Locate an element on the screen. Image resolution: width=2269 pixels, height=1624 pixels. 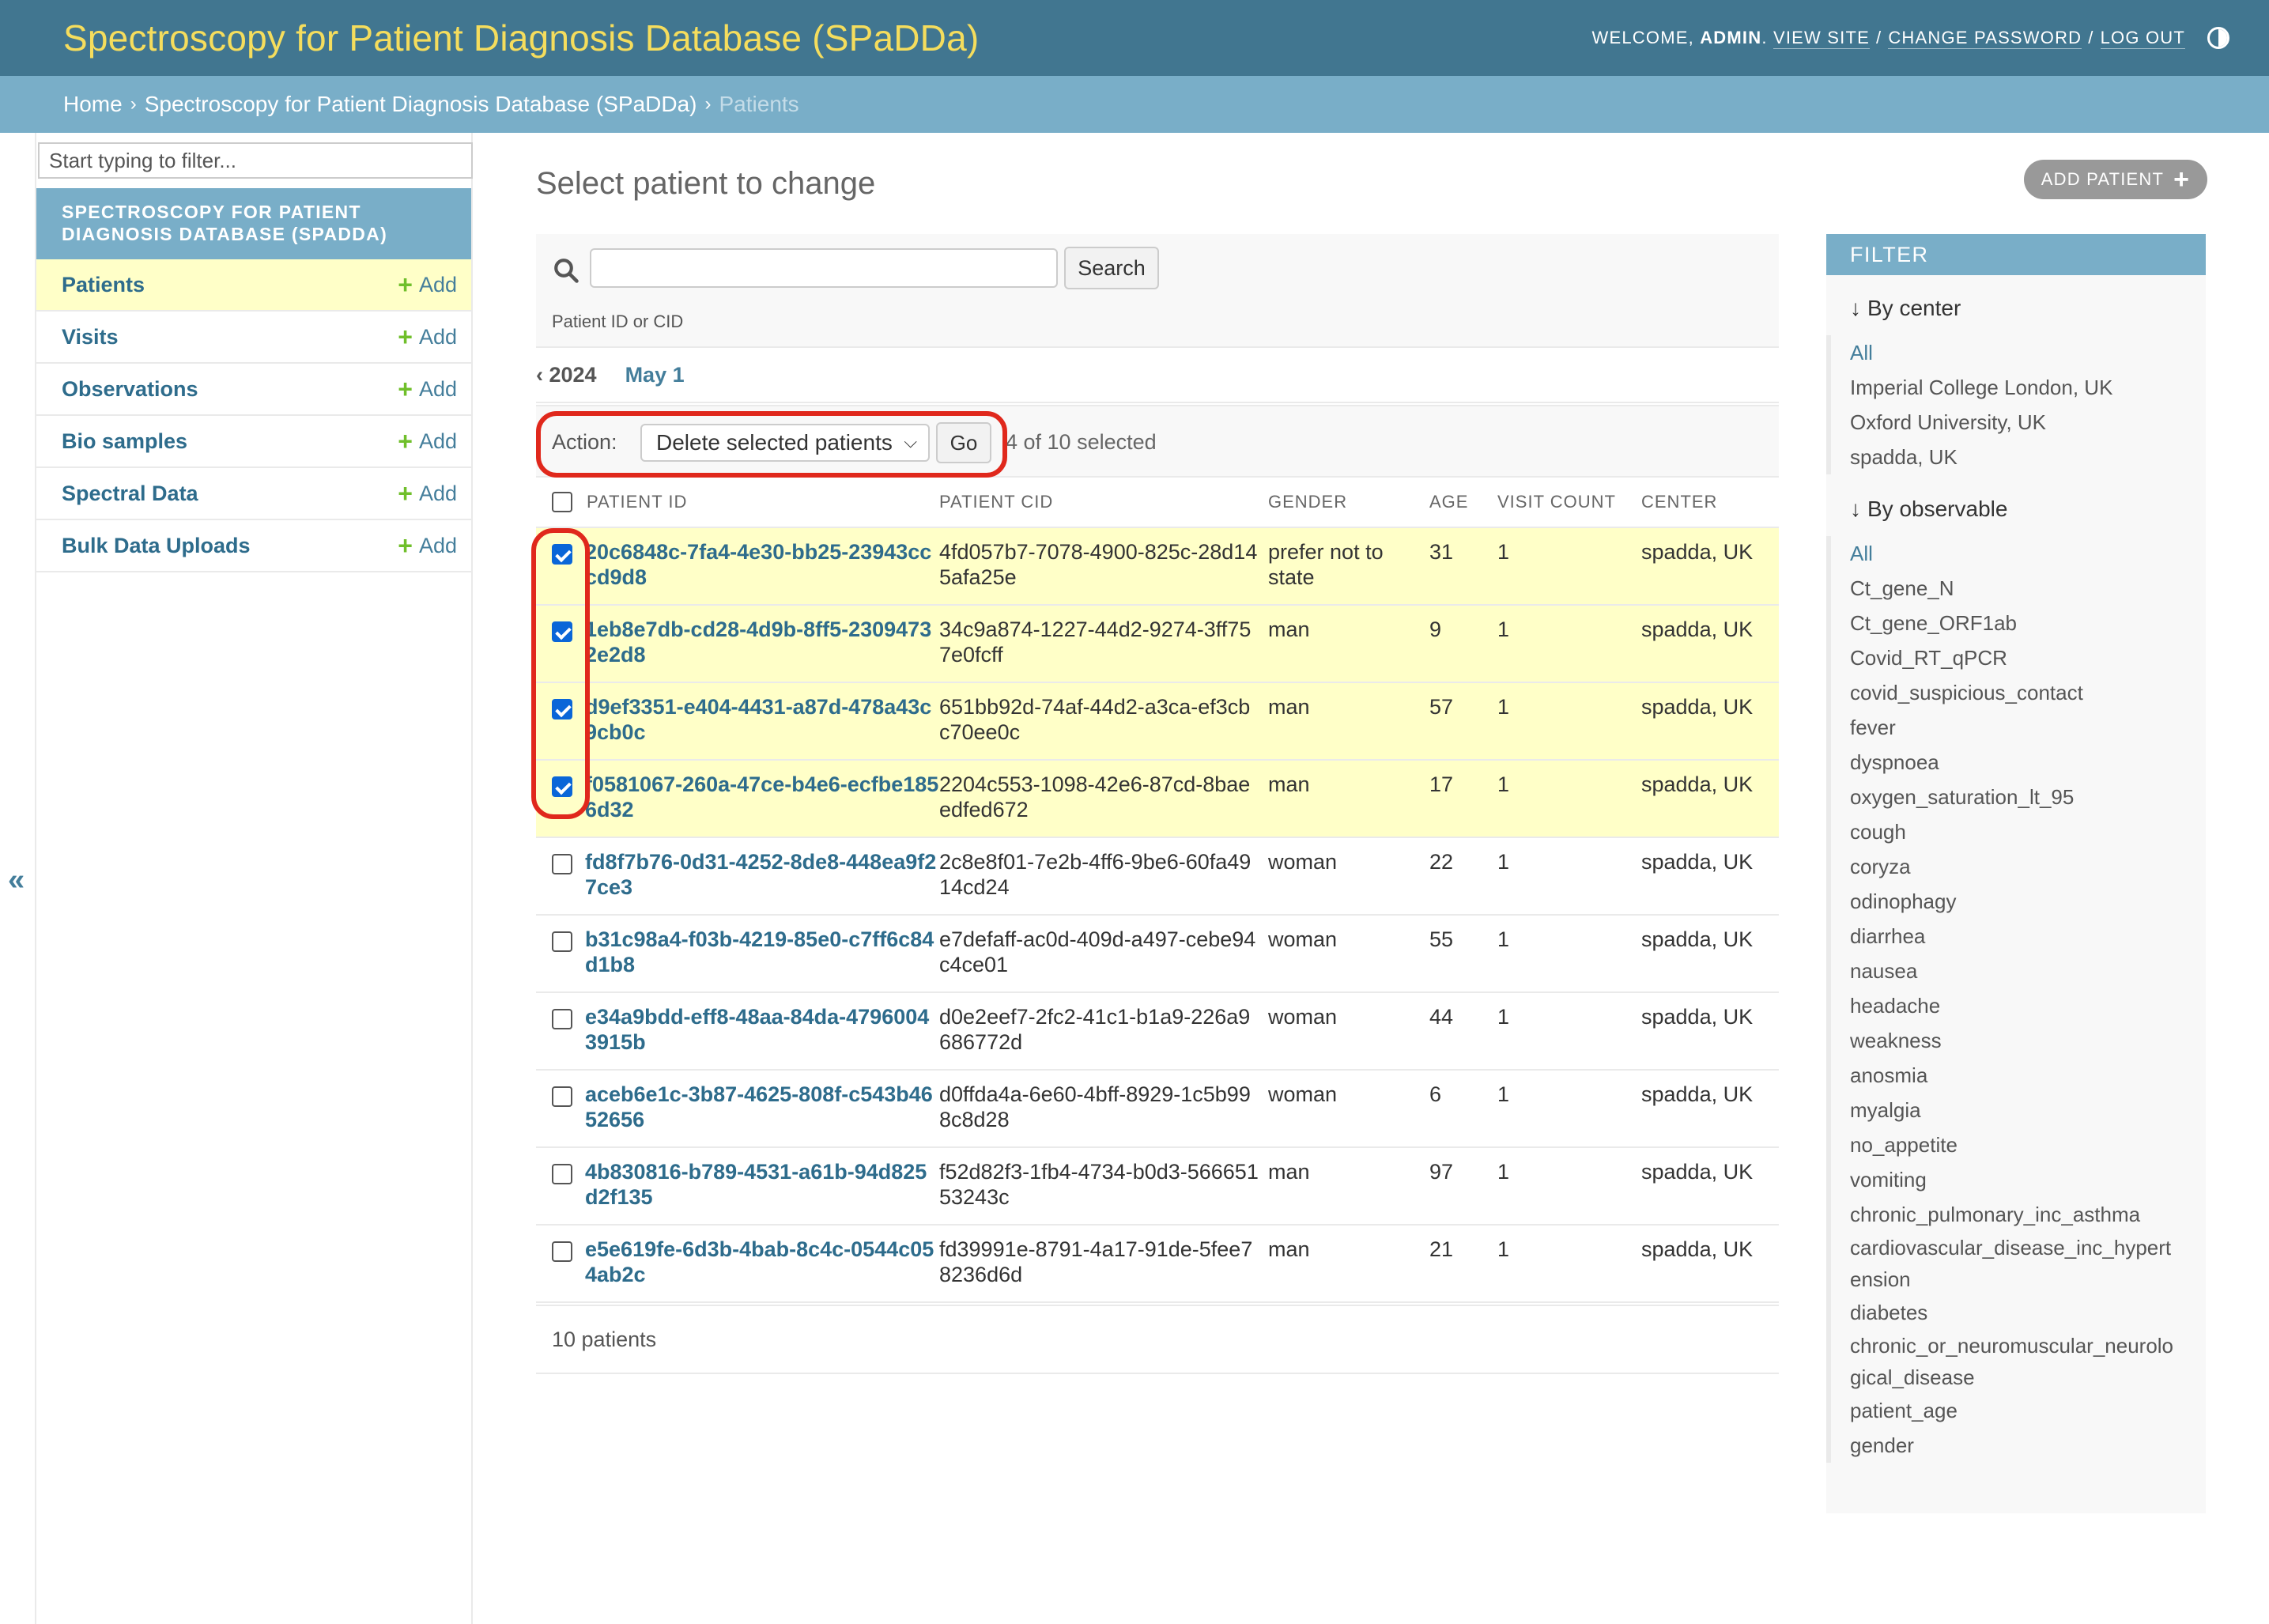
change-password-link: Change password is located at coordinates (1985, 38).